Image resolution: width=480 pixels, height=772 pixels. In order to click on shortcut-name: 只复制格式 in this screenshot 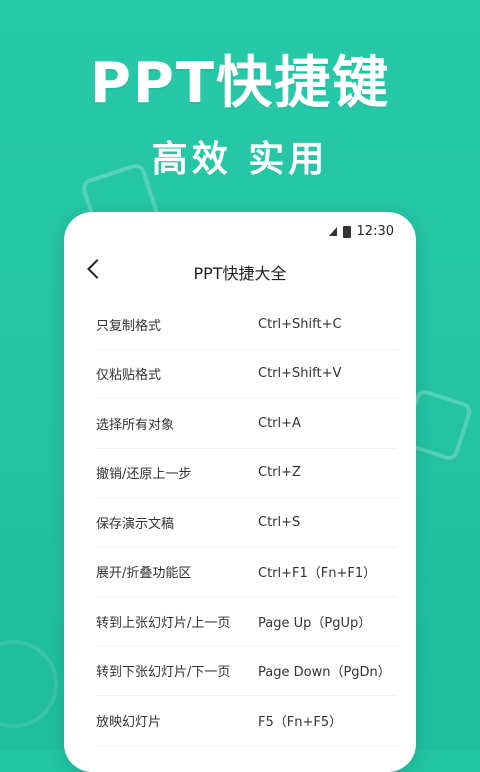, I will do `click(129, 326)`.